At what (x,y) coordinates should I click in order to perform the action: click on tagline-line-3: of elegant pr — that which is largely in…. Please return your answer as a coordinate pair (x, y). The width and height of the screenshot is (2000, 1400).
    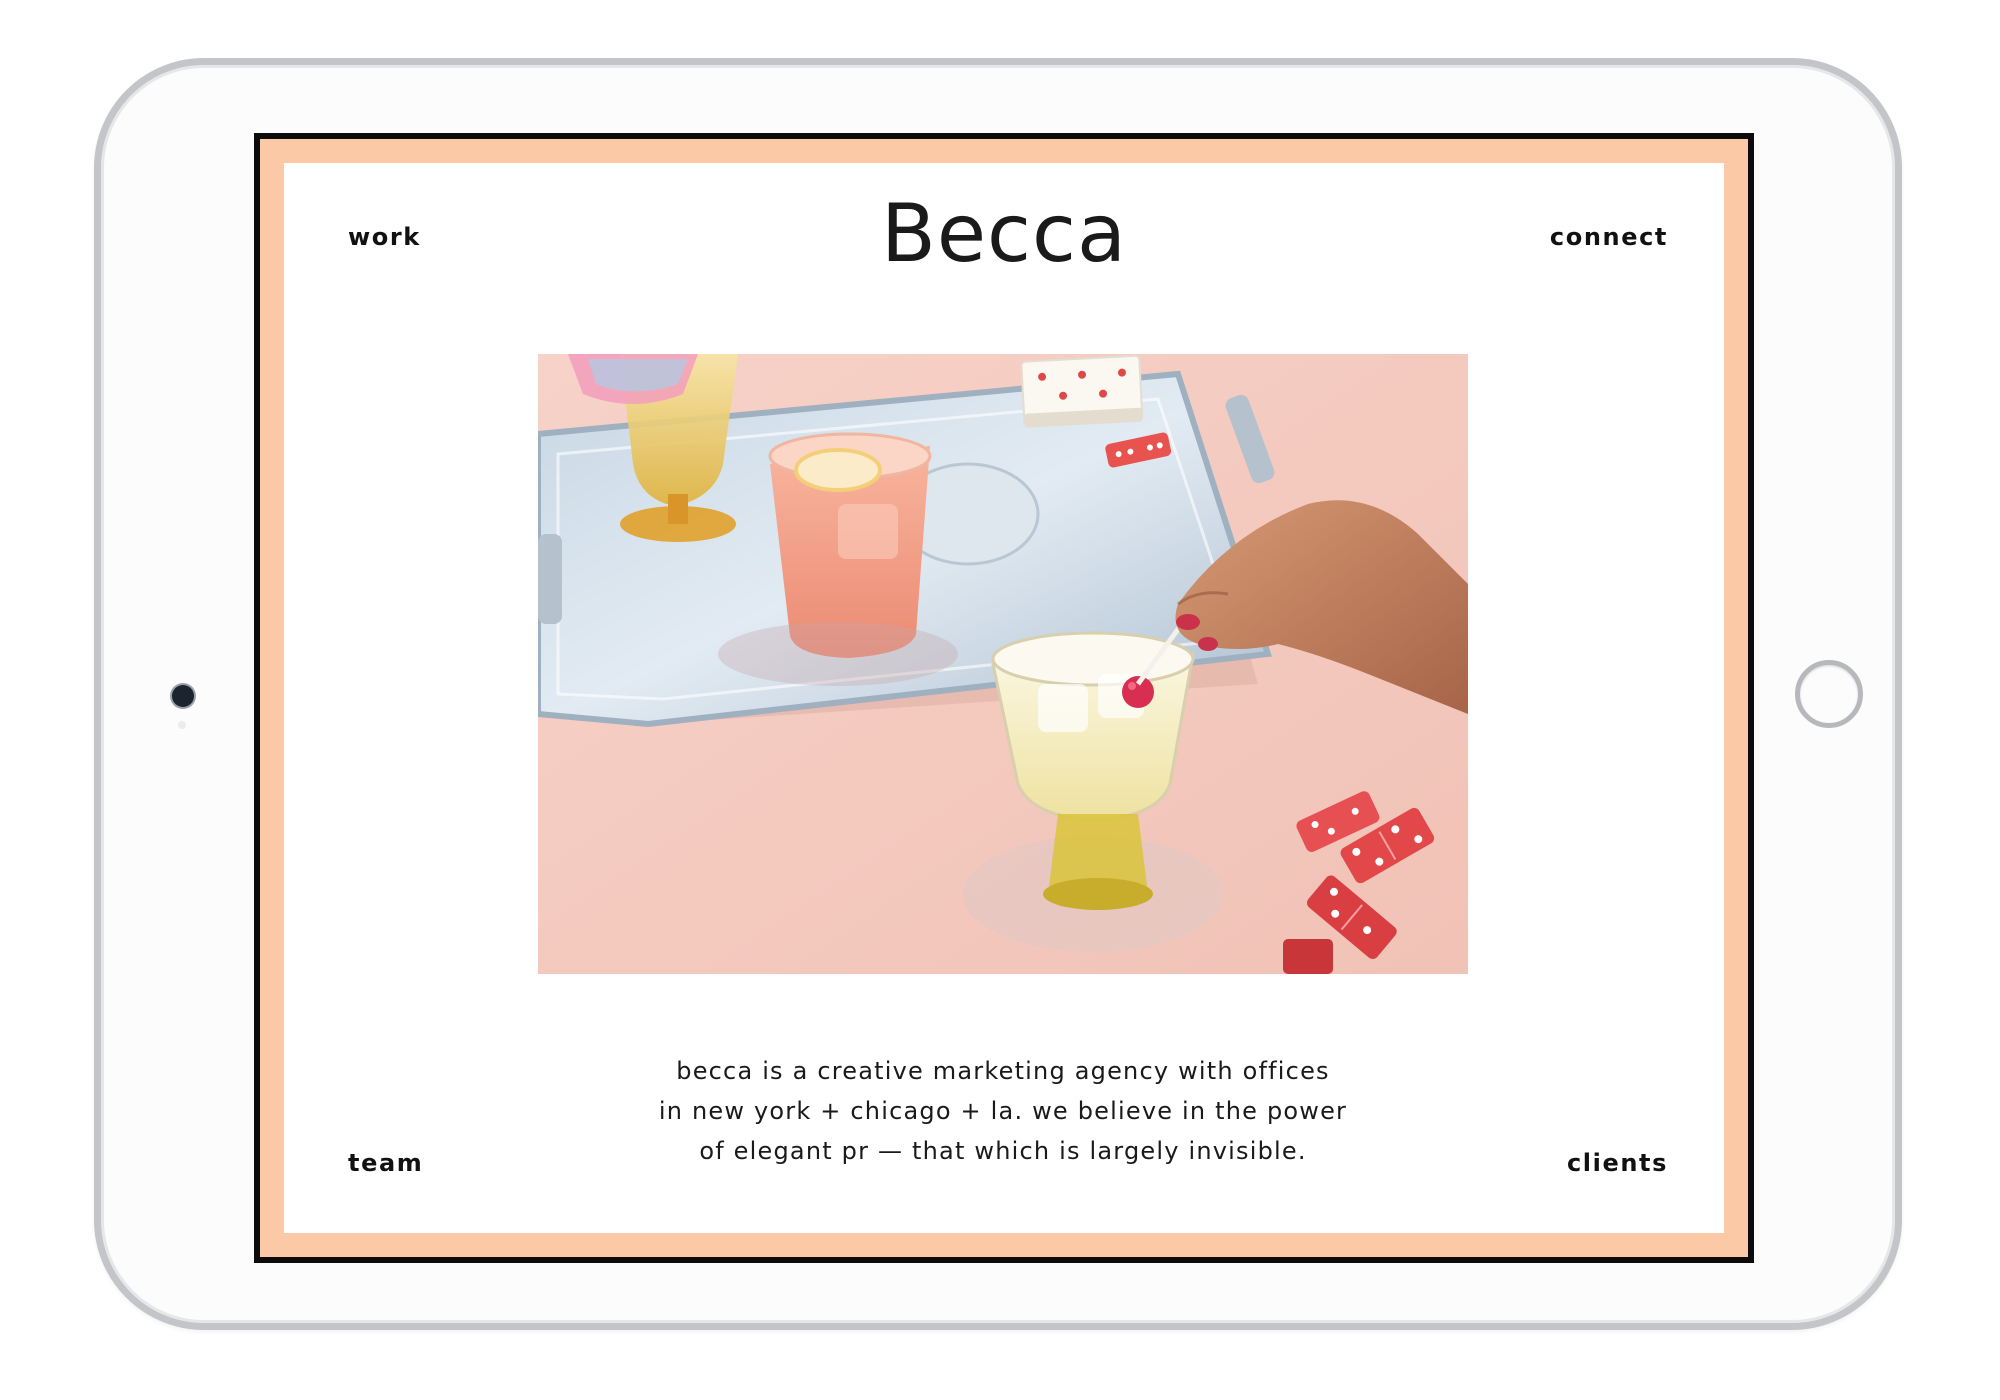
    Looking at the image, I should click on (1003, 1151).